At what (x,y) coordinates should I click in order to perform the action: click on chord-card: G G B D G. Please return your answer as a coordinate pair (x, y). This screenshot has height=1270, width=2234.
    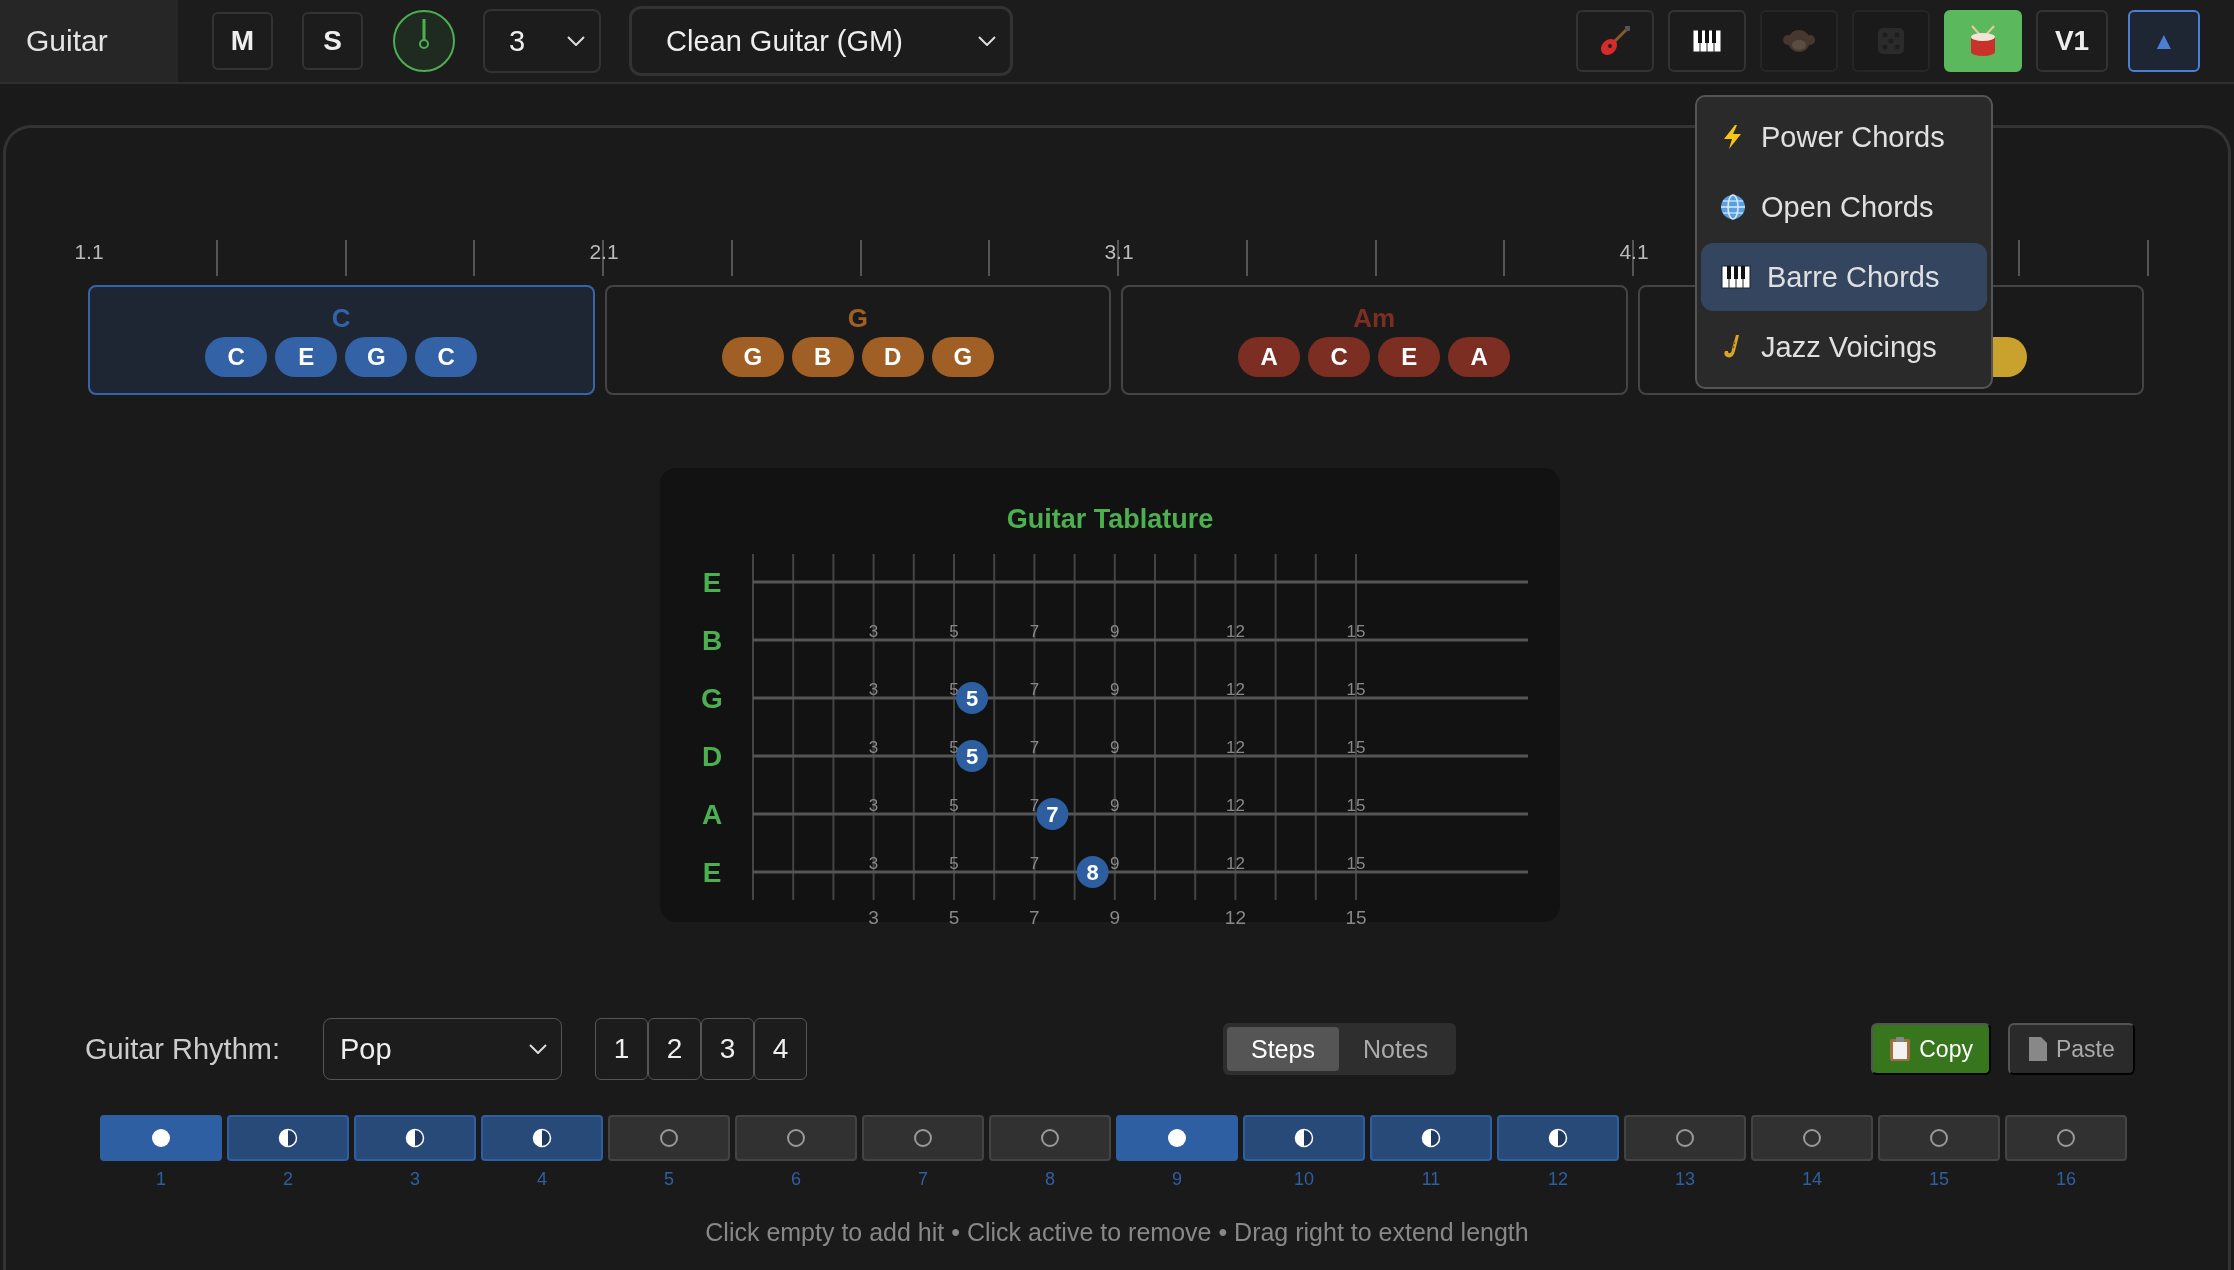
    Looking at the image, I should click on (857, 340).